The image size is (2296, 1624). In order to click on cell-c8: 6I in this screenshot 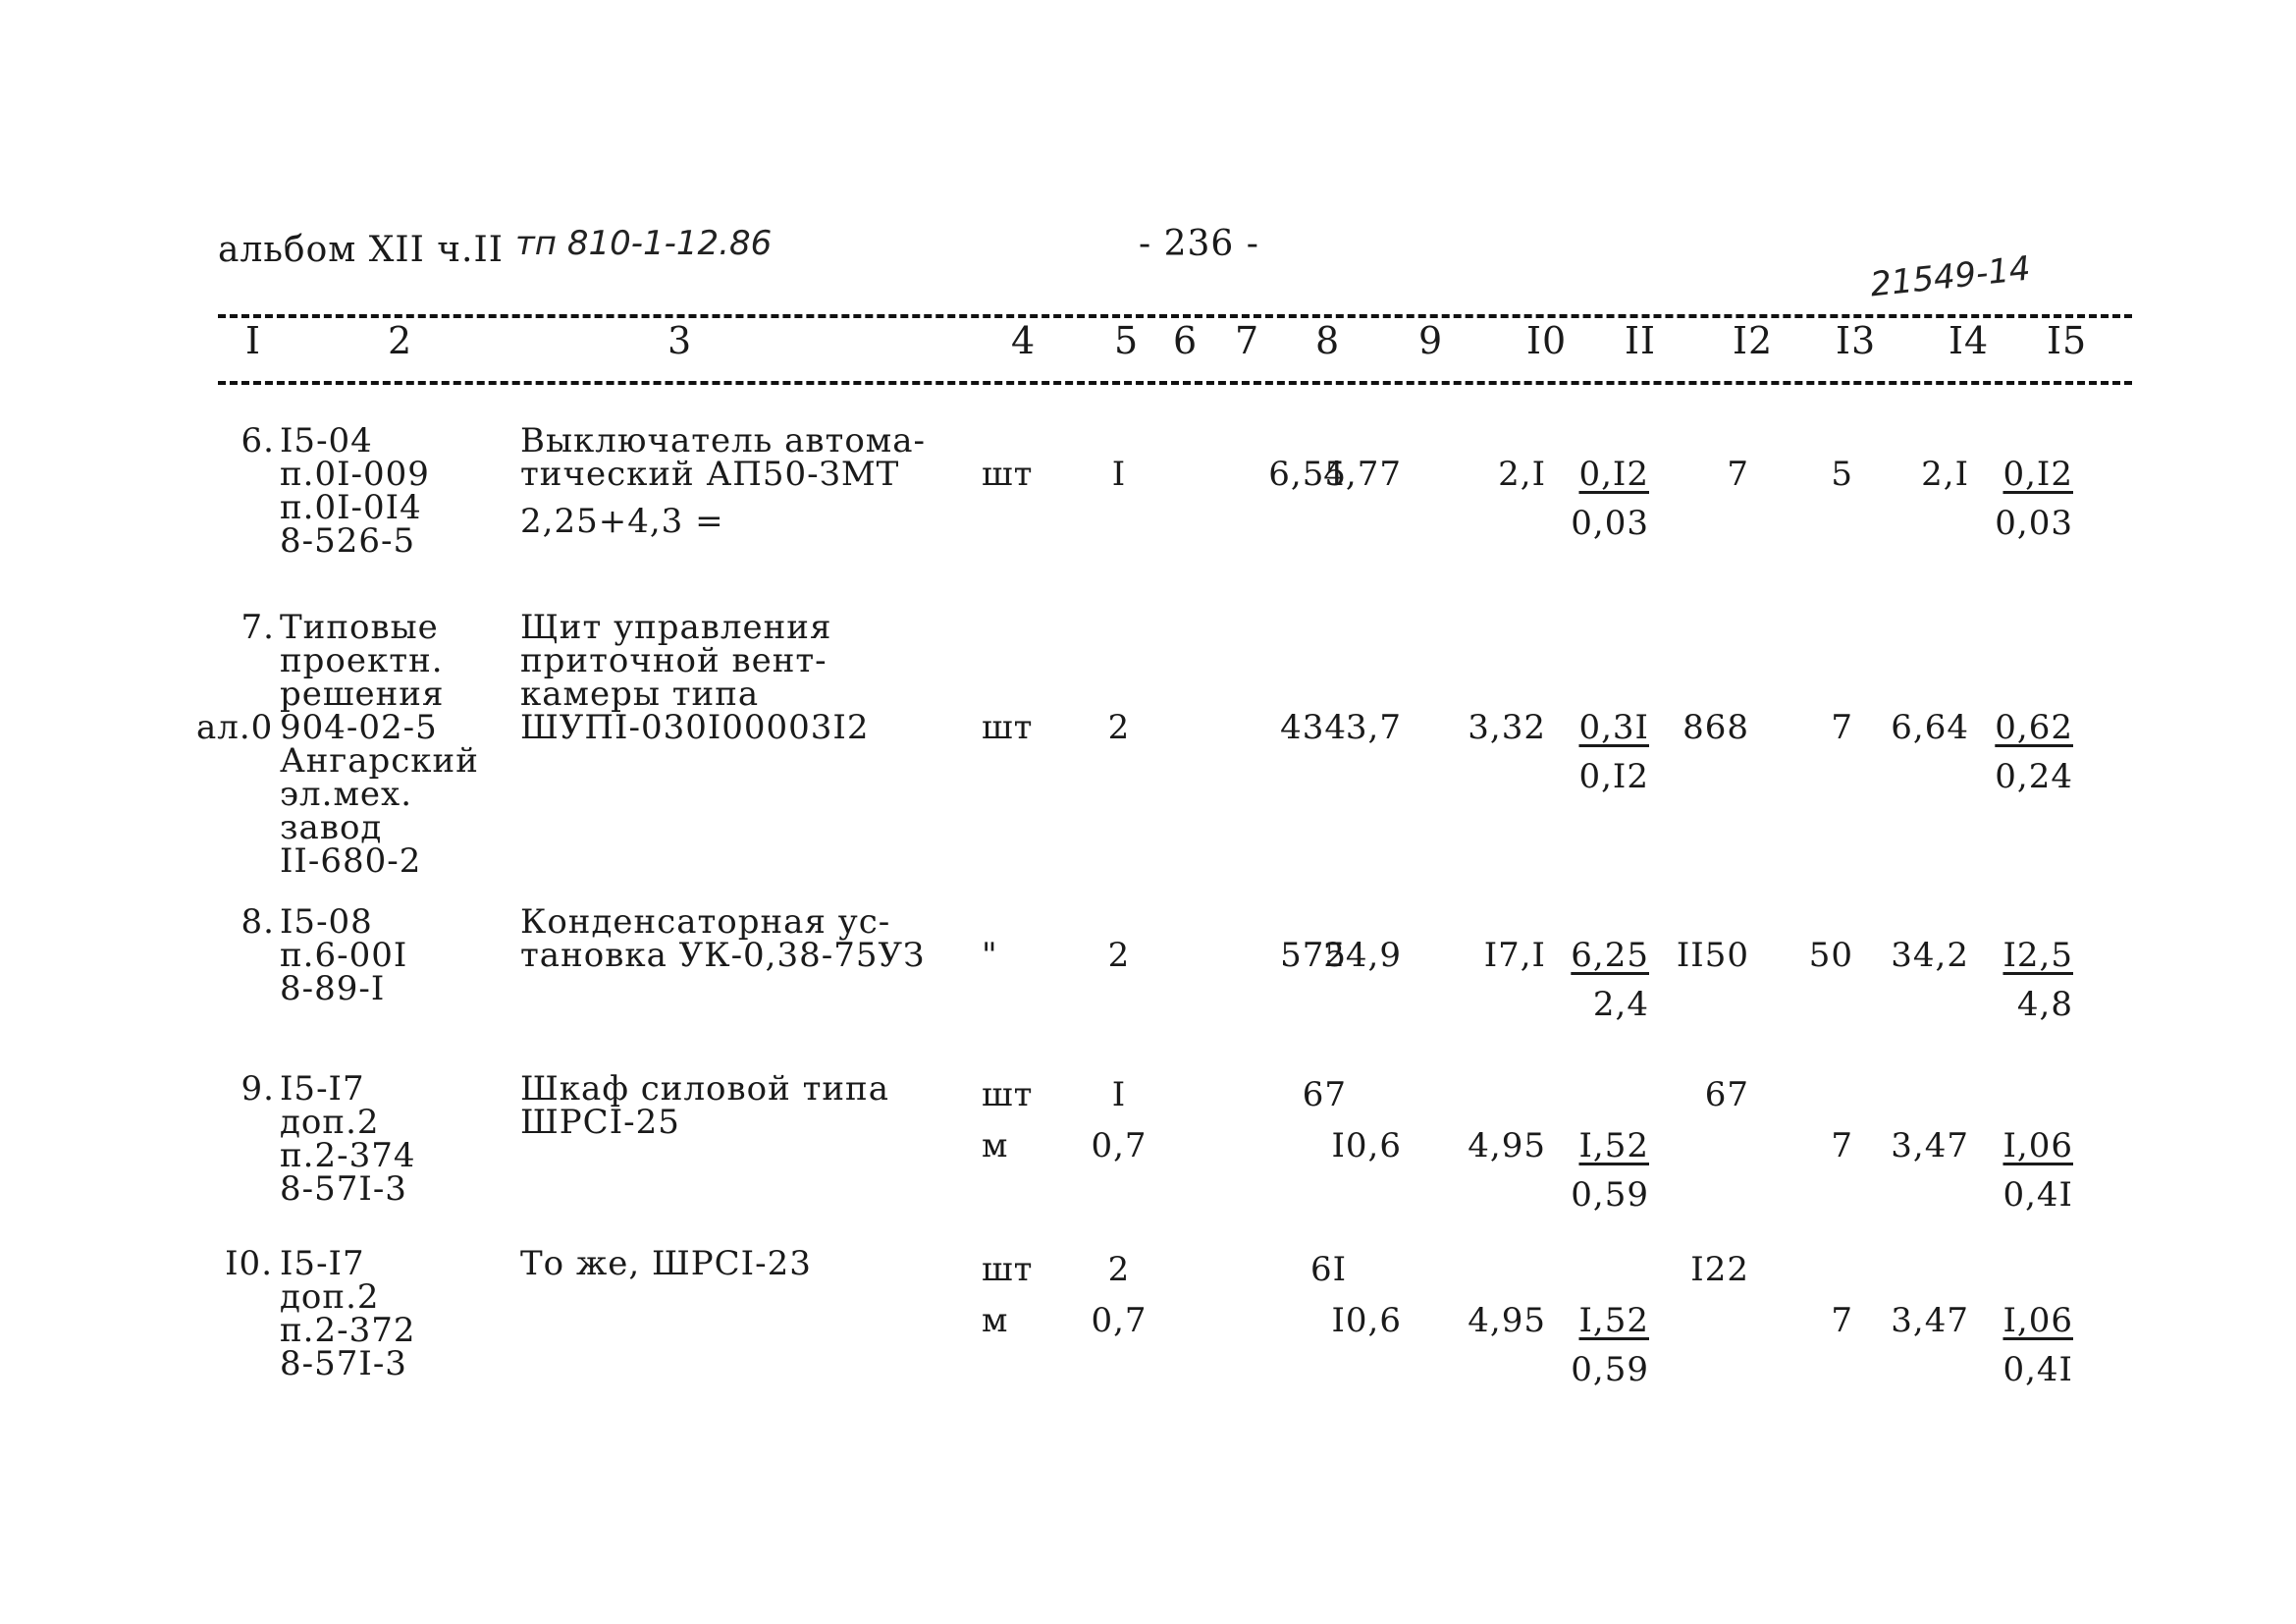, I will do `click(1328, 1269)`.